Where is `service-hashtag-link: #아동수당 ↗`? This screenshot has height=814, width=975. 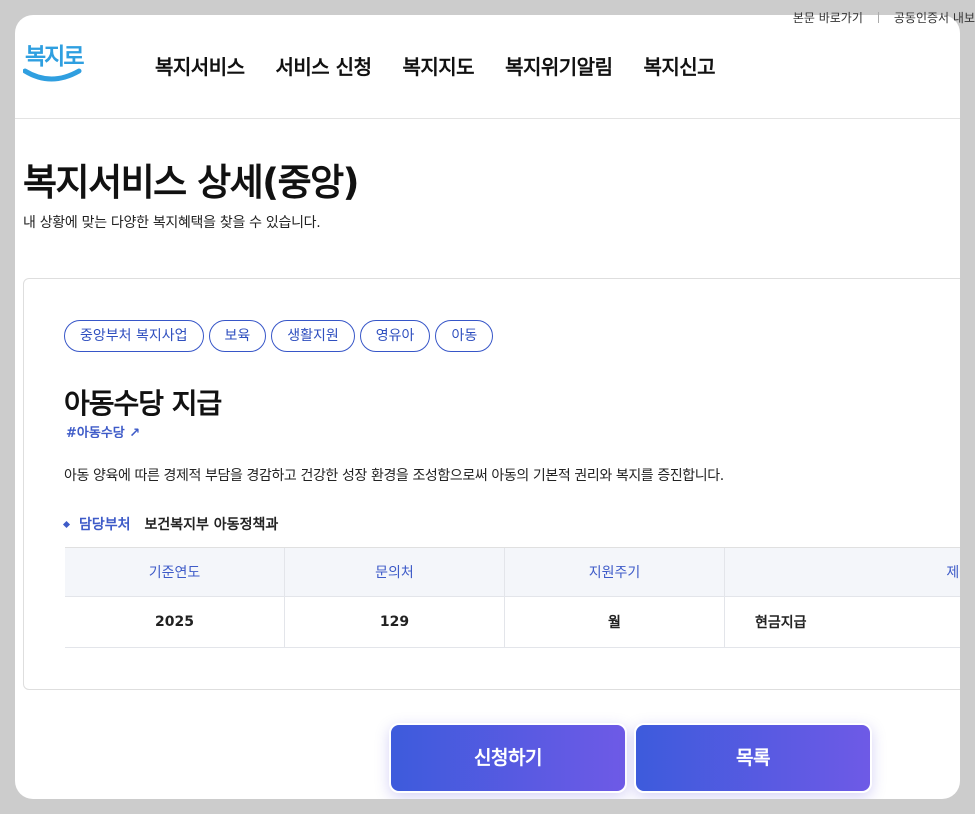
service-hashtag-link: #아동수당 ↗ is located at coordinates (103, 431).